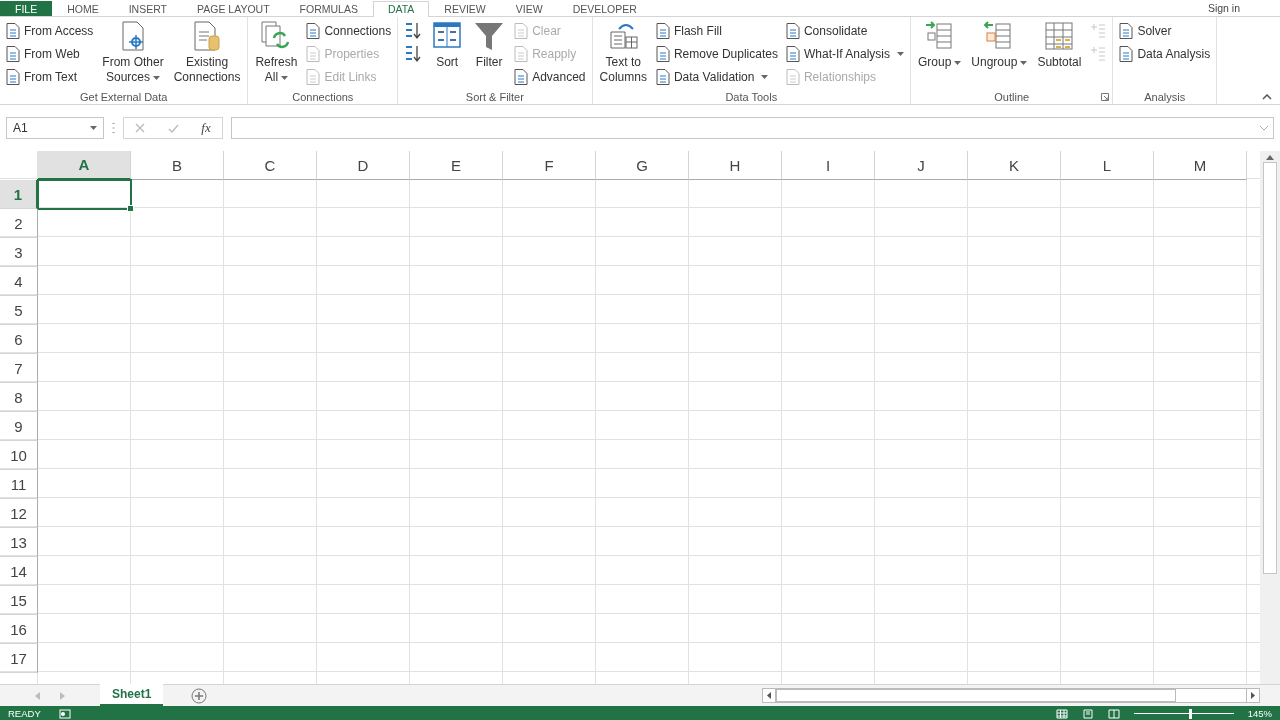  Describe the element at coordinates (735, 165) in the screenshot. I see `column-header: H` at that location.